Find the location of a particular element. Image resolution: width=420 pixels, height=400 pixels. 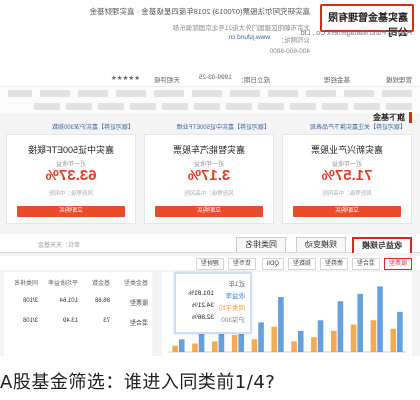

fund-card: 嘉实智能汽车股票 近一年收益 3.17% 风险等级：中高风险 立即购买 is located at coordinates (209, 179).